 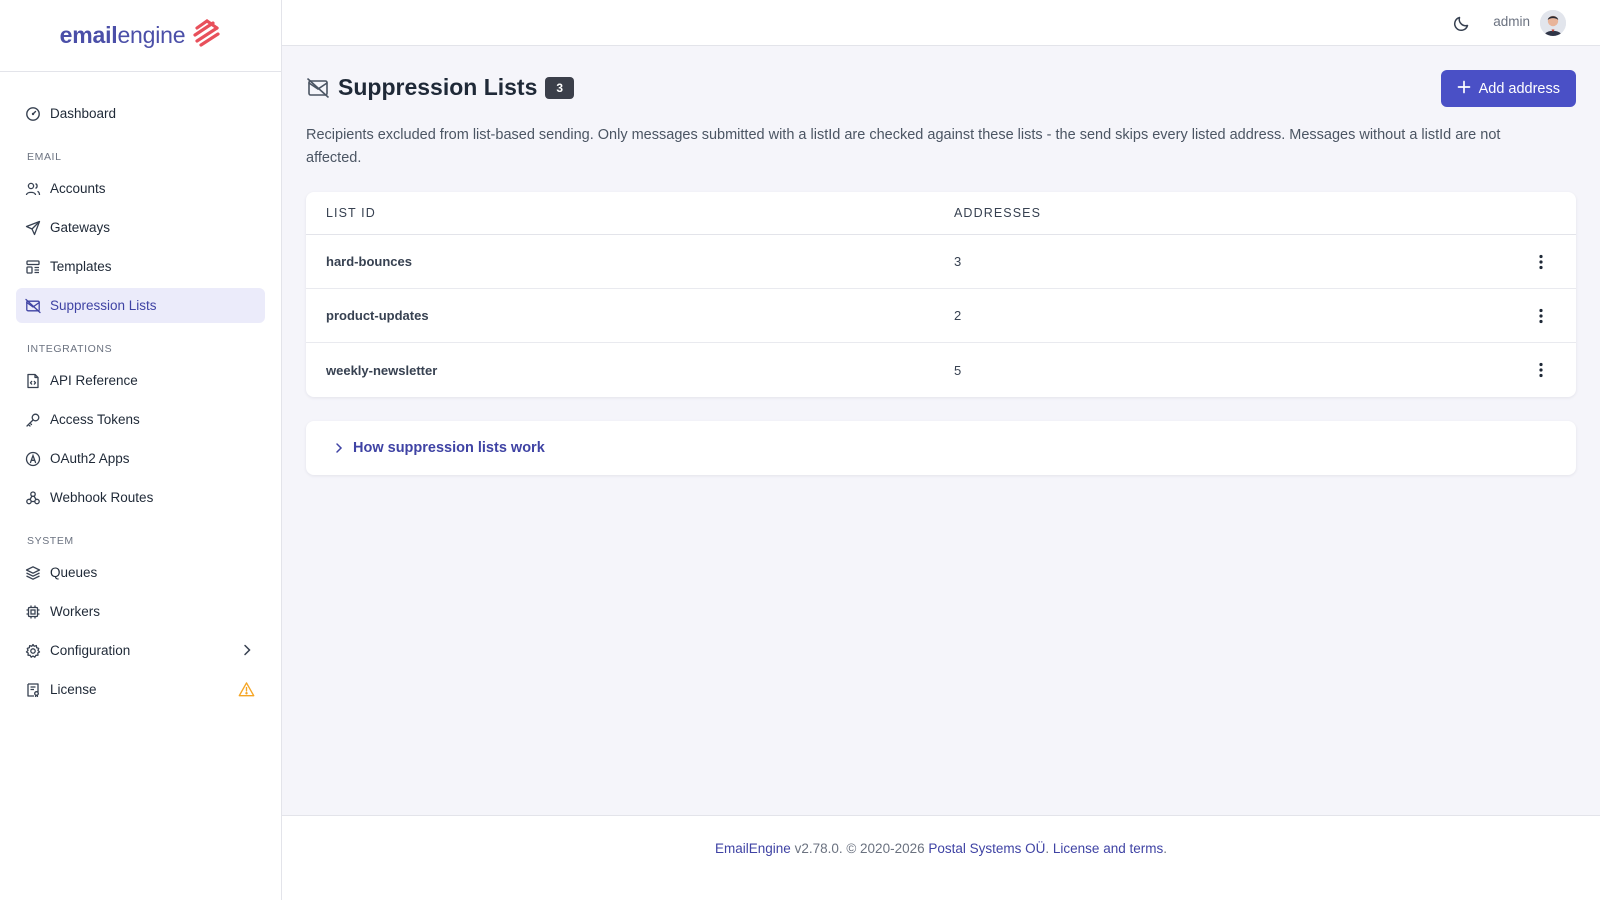 What do you see at coordinates (958, 315) in the screenshot?
I see `addresses-cell: 2` at bounding box center [958, 315].